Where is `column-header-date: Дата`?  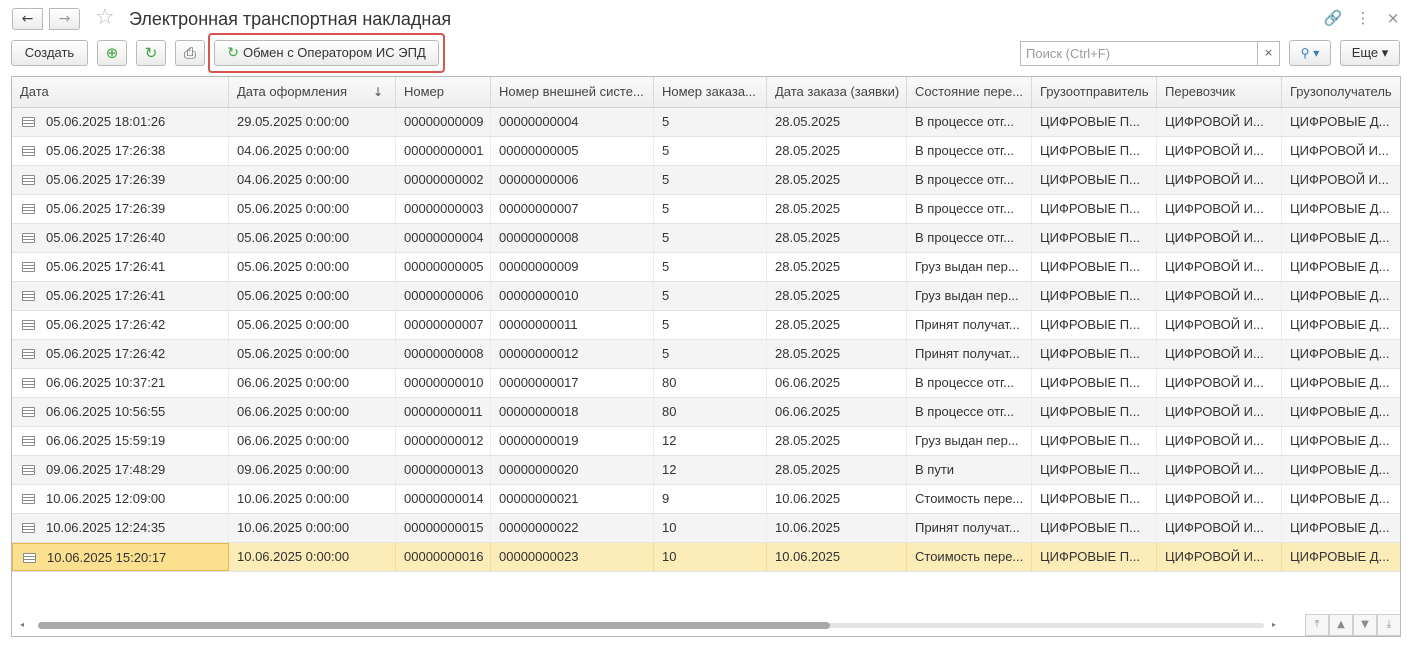 column-header-date: Дата is located at coordinates (120, 92).